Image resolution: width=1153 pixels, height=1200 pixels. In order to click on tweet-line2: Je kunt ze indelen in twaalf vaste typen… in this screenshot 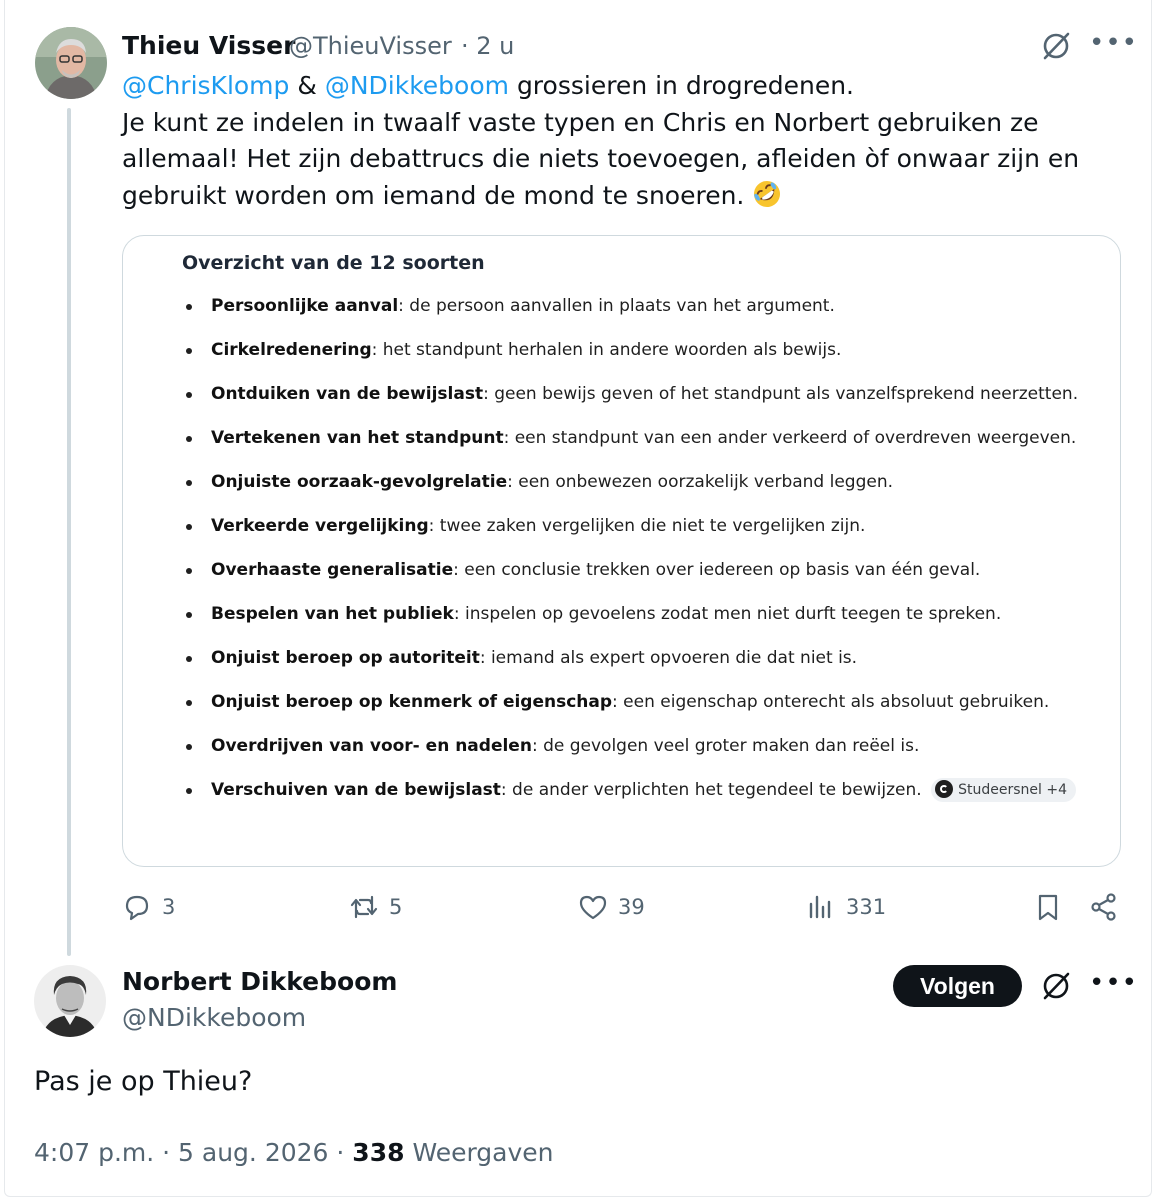, I will do `click(601, 158)`.